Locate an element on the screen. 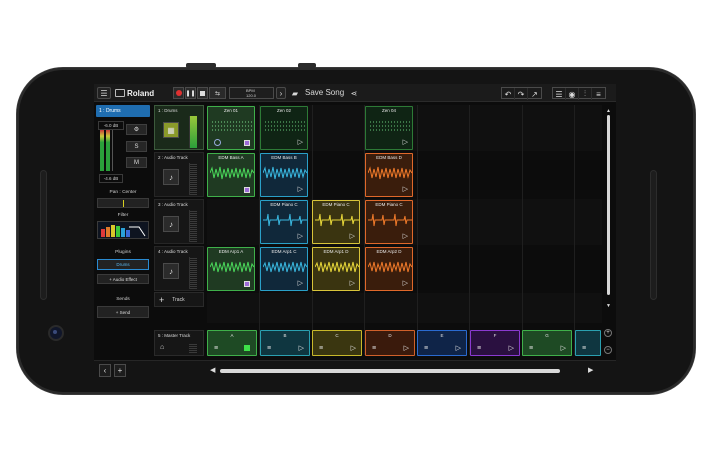  vertical-scroll-thumb is located at coordinates (608, 205).